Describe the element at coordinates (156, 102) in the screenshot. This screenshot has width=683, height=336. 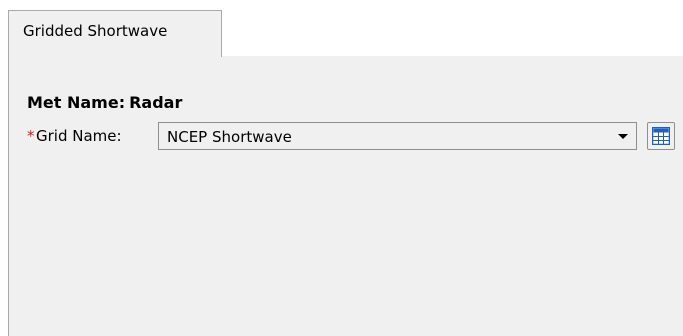
I see `met-name-value: Radar` at that location.